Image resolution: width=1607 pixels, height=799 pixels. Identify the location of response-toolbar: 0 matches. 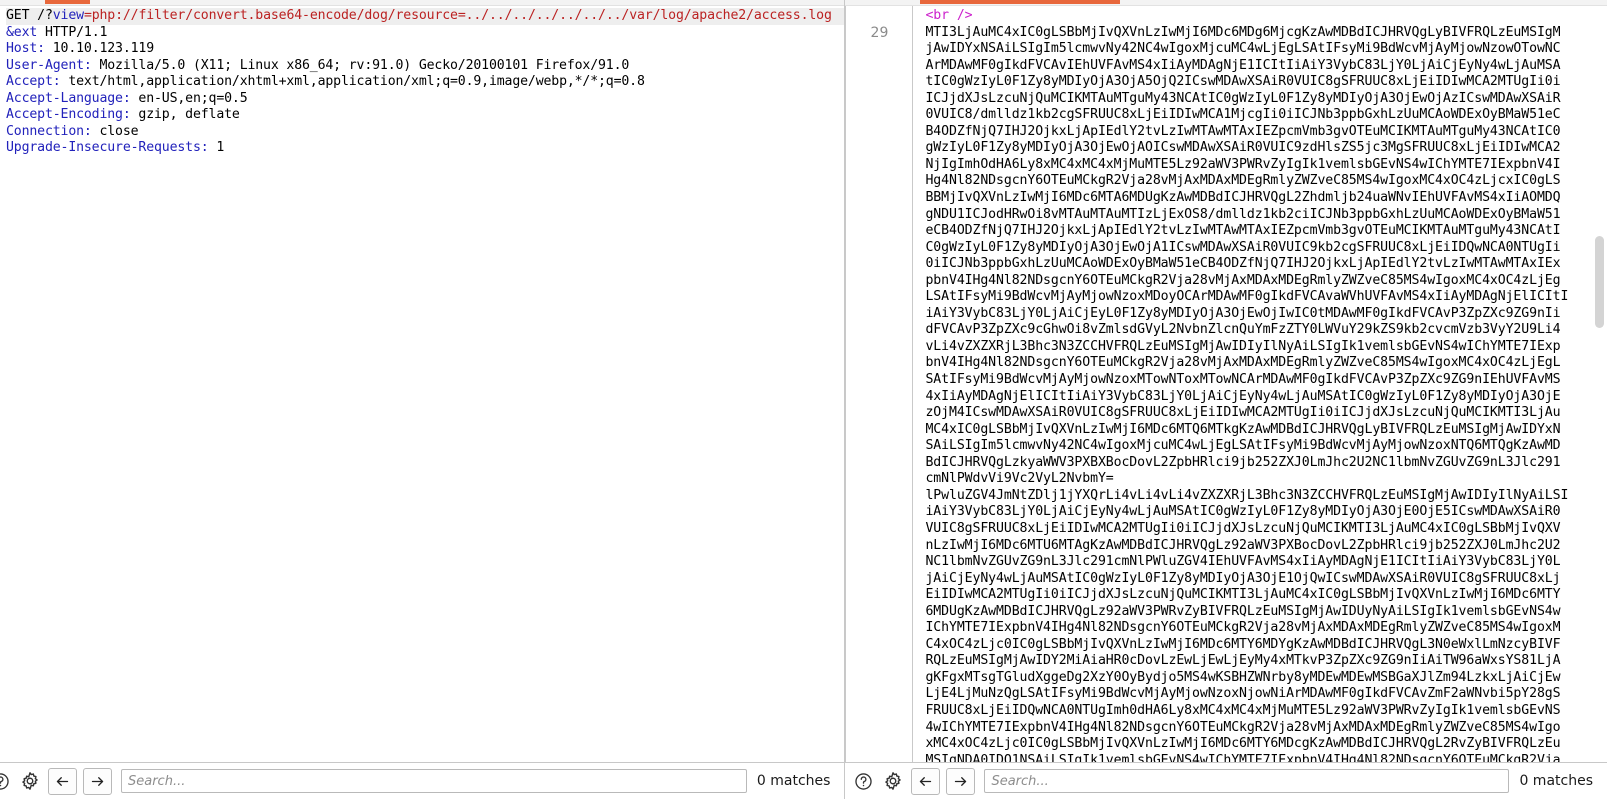
(1226, 780).